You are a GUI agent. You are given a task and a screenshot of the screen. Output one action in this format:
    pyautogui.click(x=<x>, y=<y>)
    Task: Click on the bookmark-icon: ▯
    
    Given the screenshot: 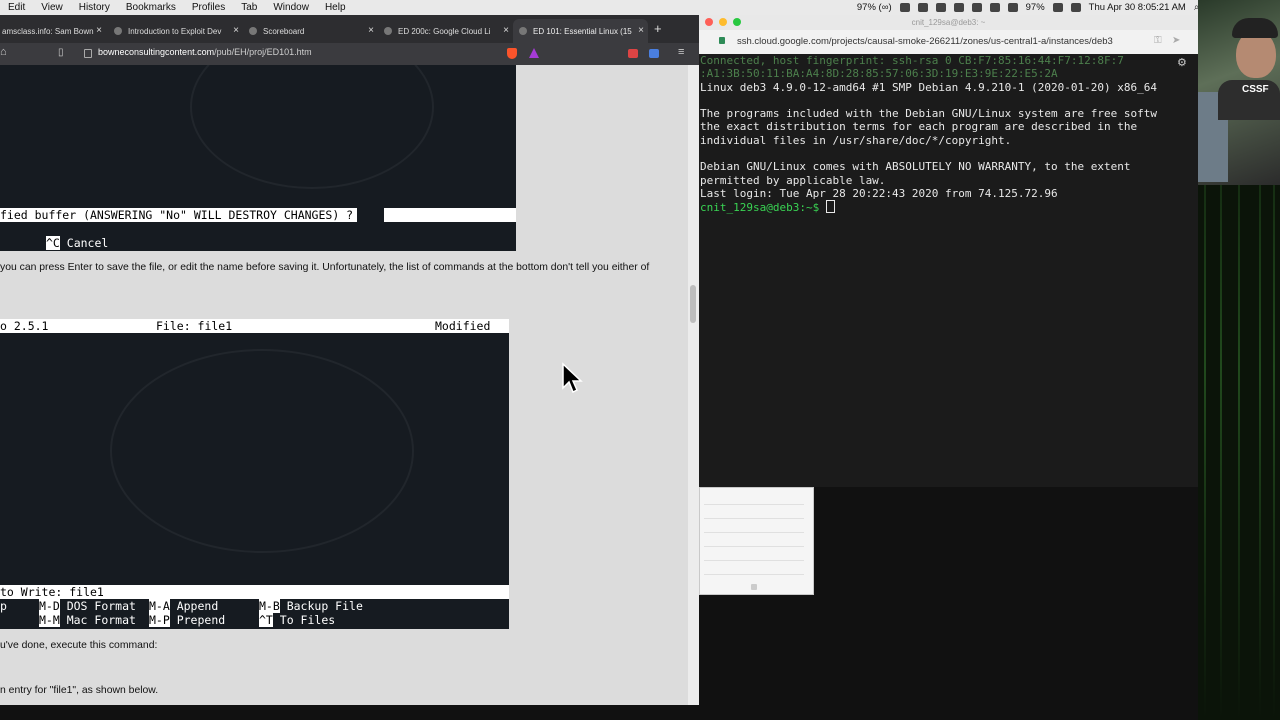 What is the action you would take?
    pyautogui.click(x=61, y=52)
    